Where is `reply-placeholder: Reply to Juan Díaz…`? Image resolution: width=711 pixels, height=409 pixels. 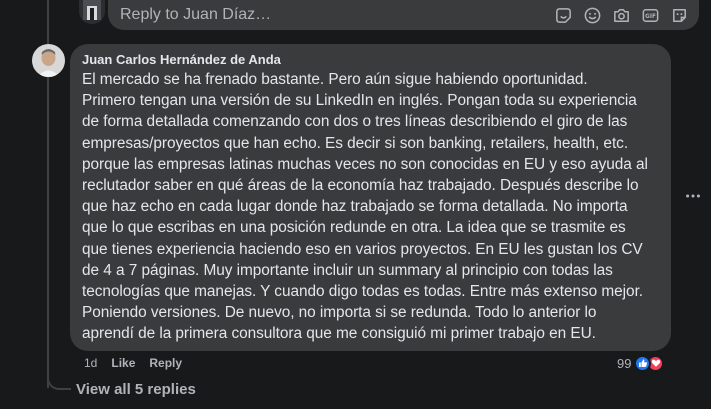
reply-placeholder: Reply to Juan Díaz… is located at coordinates (196, 14).